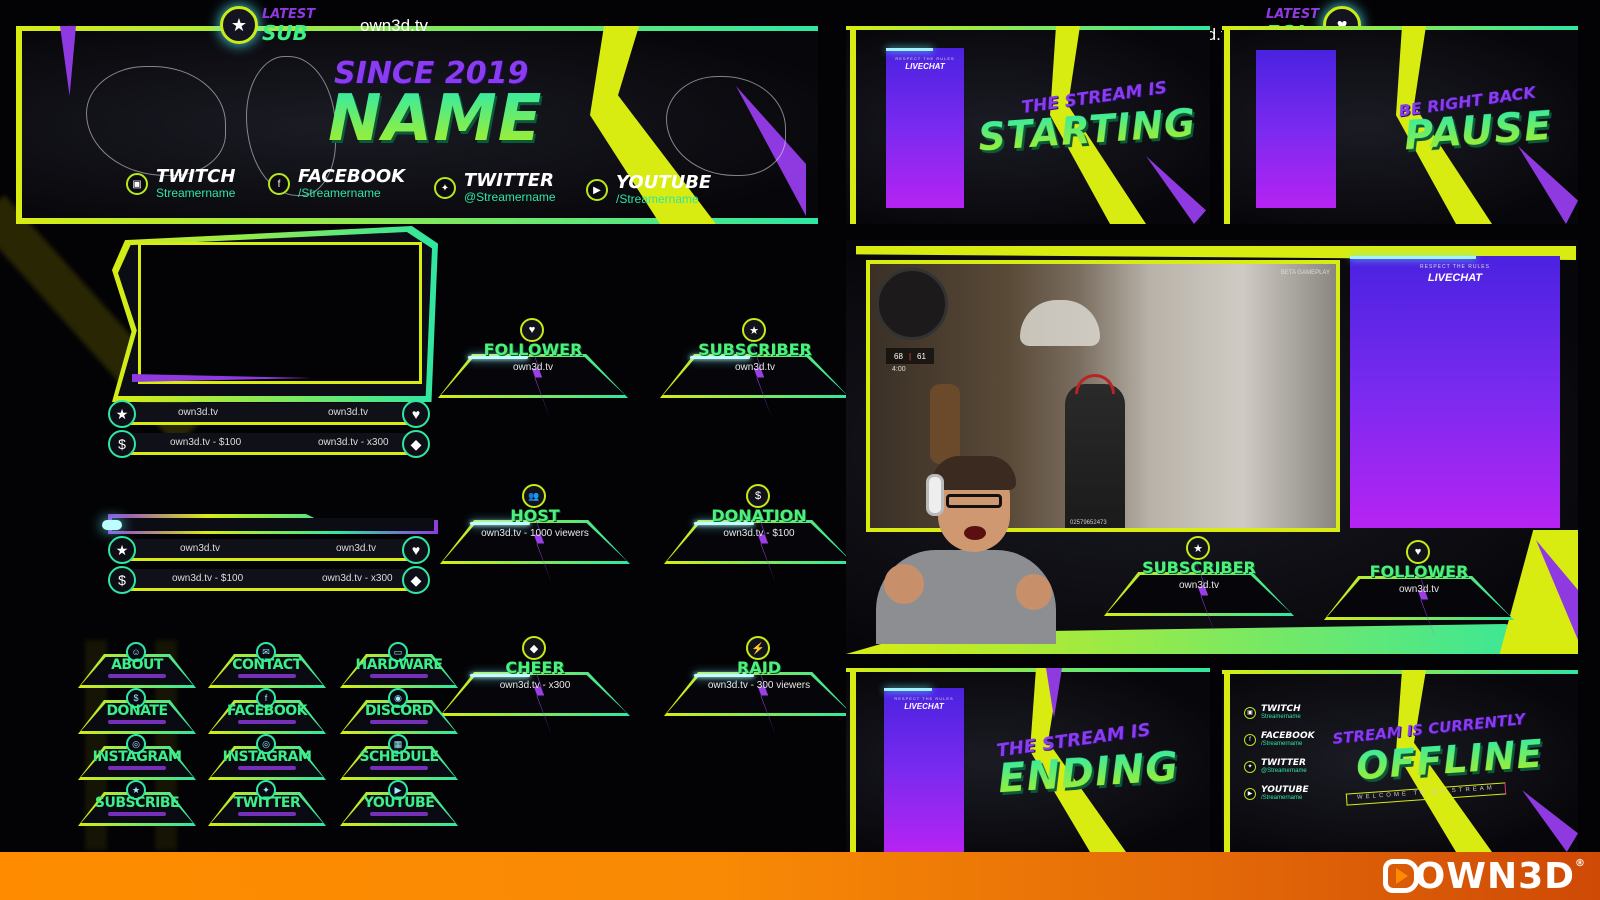 Image resolution: width=1600 pixels, height=900 pixels. What do you see at coordinates (19, 125) in the screenshot?
I see `banner-frame-left` at bounding box center [19, 125].